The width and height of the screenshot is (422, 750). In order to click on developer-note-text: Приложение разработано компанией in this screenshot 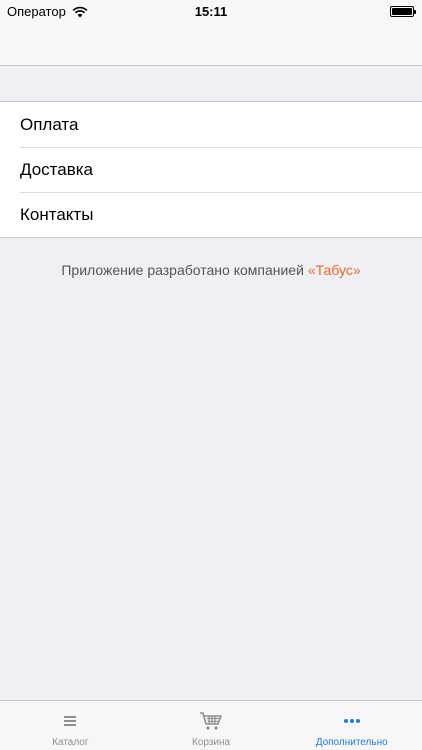, I will do `click(182, 270)`.